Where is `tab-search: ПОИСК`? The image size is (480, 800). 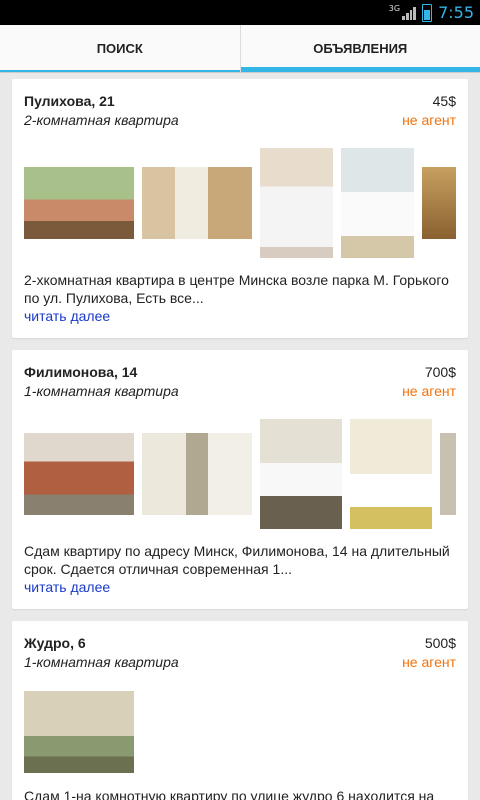
tab-search: ПОИСК is located at coordinates (120, 48).